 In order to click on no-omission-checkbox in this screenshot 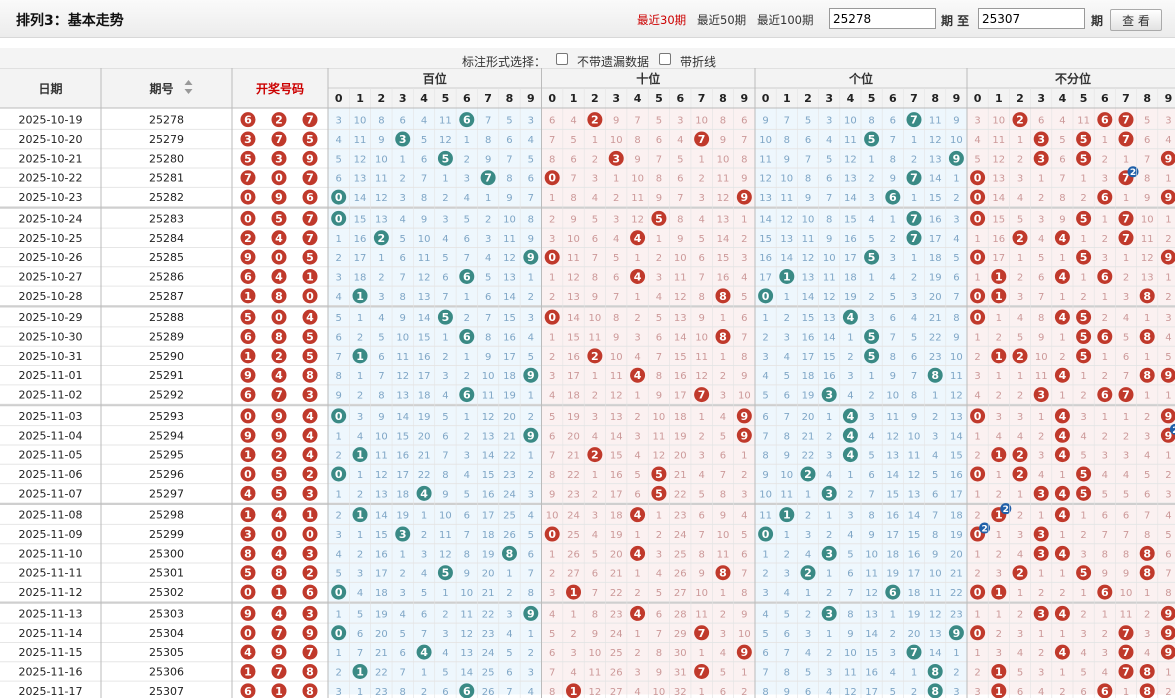, I will do `click(562, 59)`.